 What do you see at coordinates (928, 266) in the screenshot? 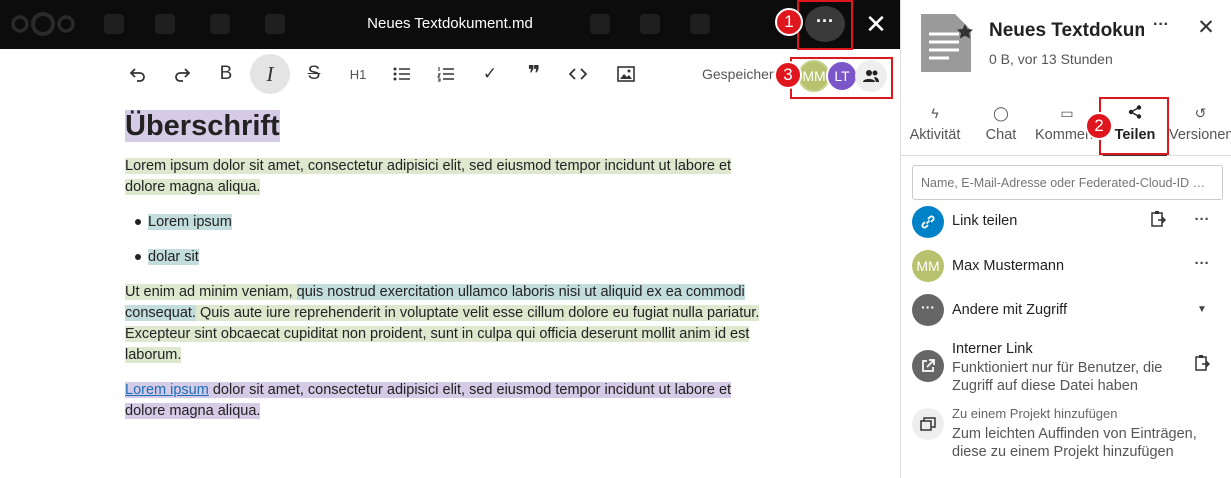
I see `avatar: MM` at bounding box center [928, 266].